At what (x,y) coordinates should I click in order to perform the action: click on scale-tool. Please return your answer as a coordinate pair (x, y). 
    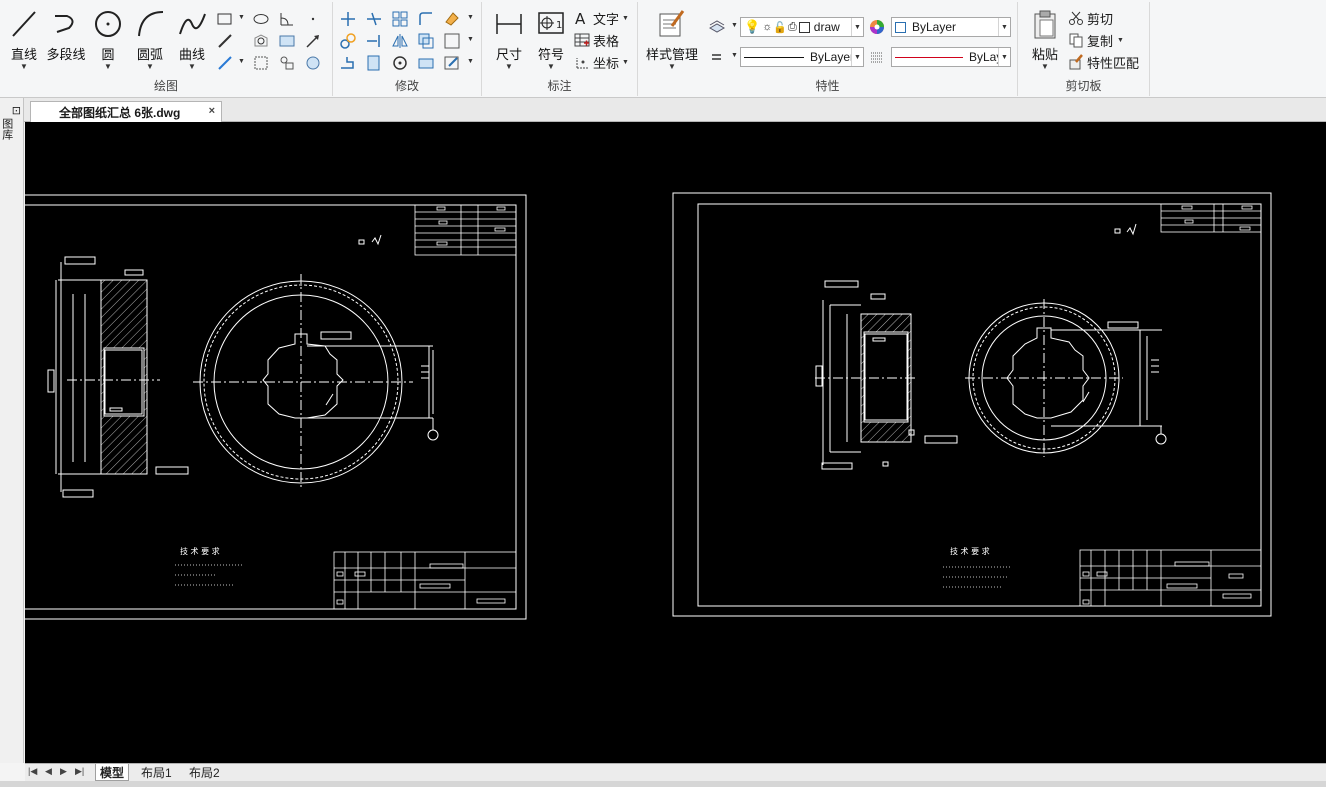
    Looking at the image, I should click on (453, 41).